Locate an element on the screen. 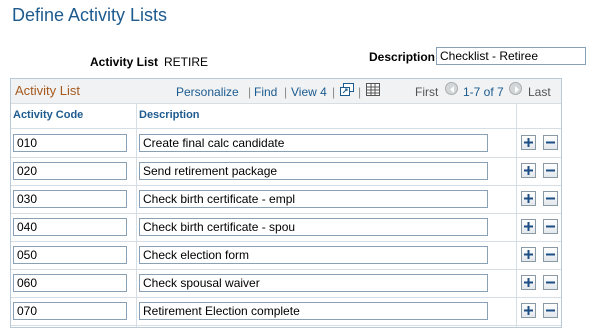 The height and width of the screenshot is (336, 602). description-field is located at coordinates (511, 56).